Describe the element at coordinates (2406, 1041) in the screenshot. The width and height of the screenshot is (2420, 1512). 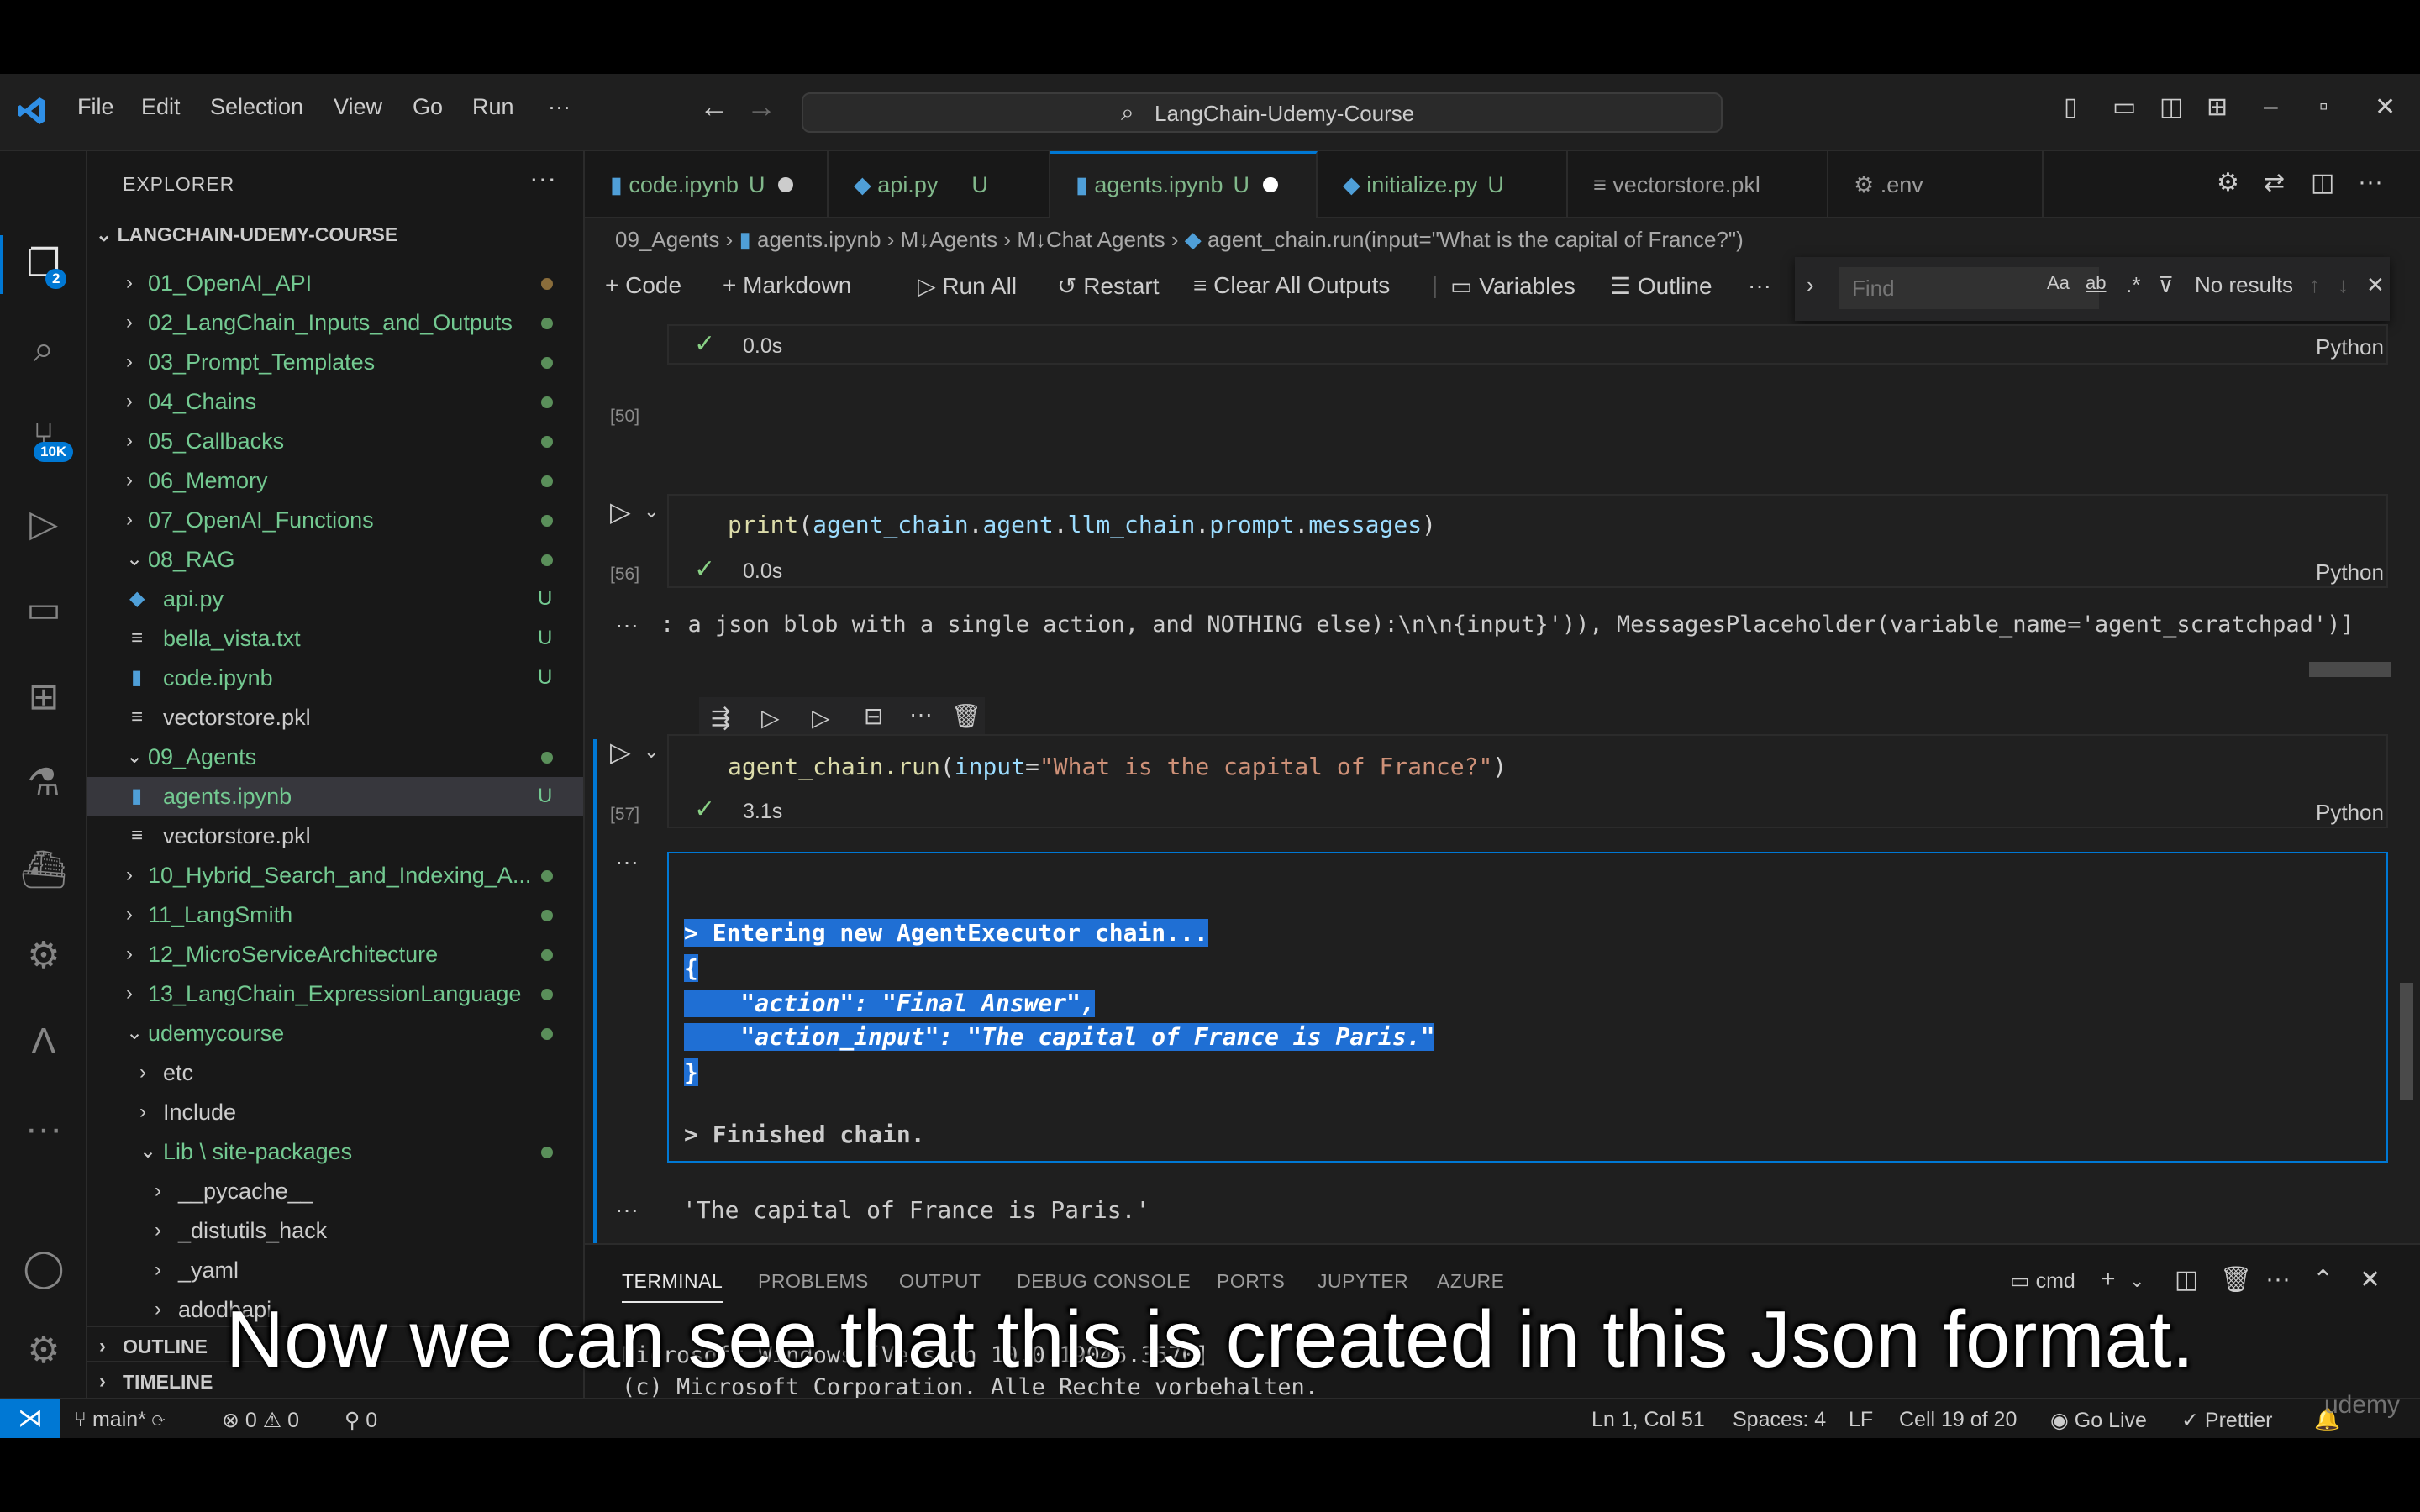
I see `vertical-scrollbar` at that location.